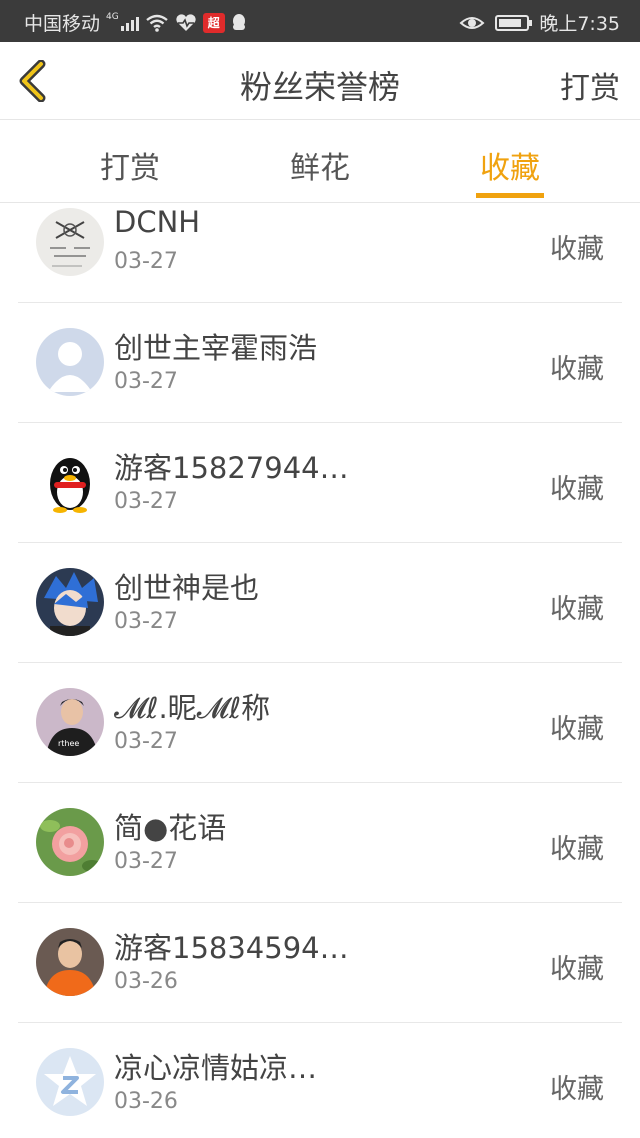 Image resolution: width=640 pixels, height=1138 pixels. Describe the element at coordinates (514, 22) in the screenshot. I see `battery-icon` at that location.